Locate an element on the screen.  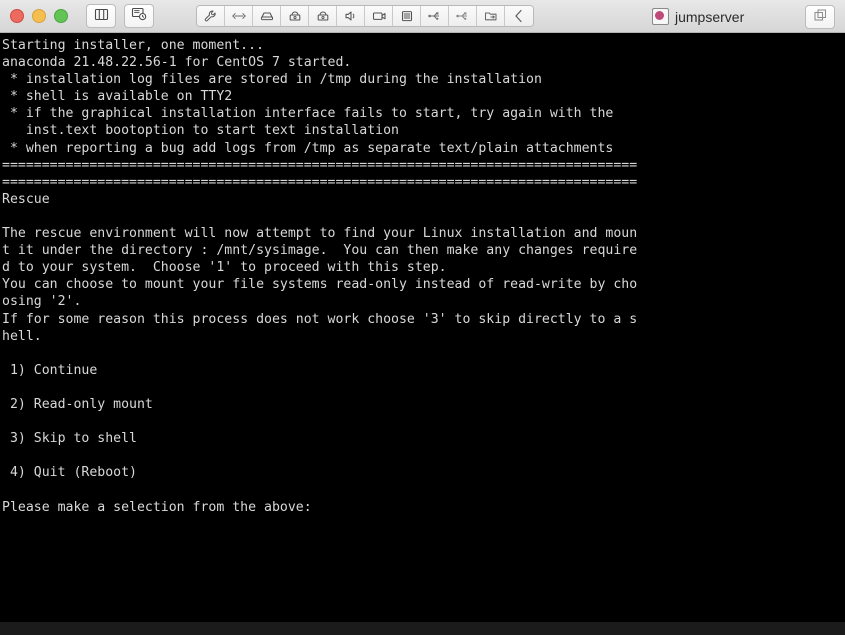
terminal-line: 2) Read-only mount is located at coordinates (77, 404).